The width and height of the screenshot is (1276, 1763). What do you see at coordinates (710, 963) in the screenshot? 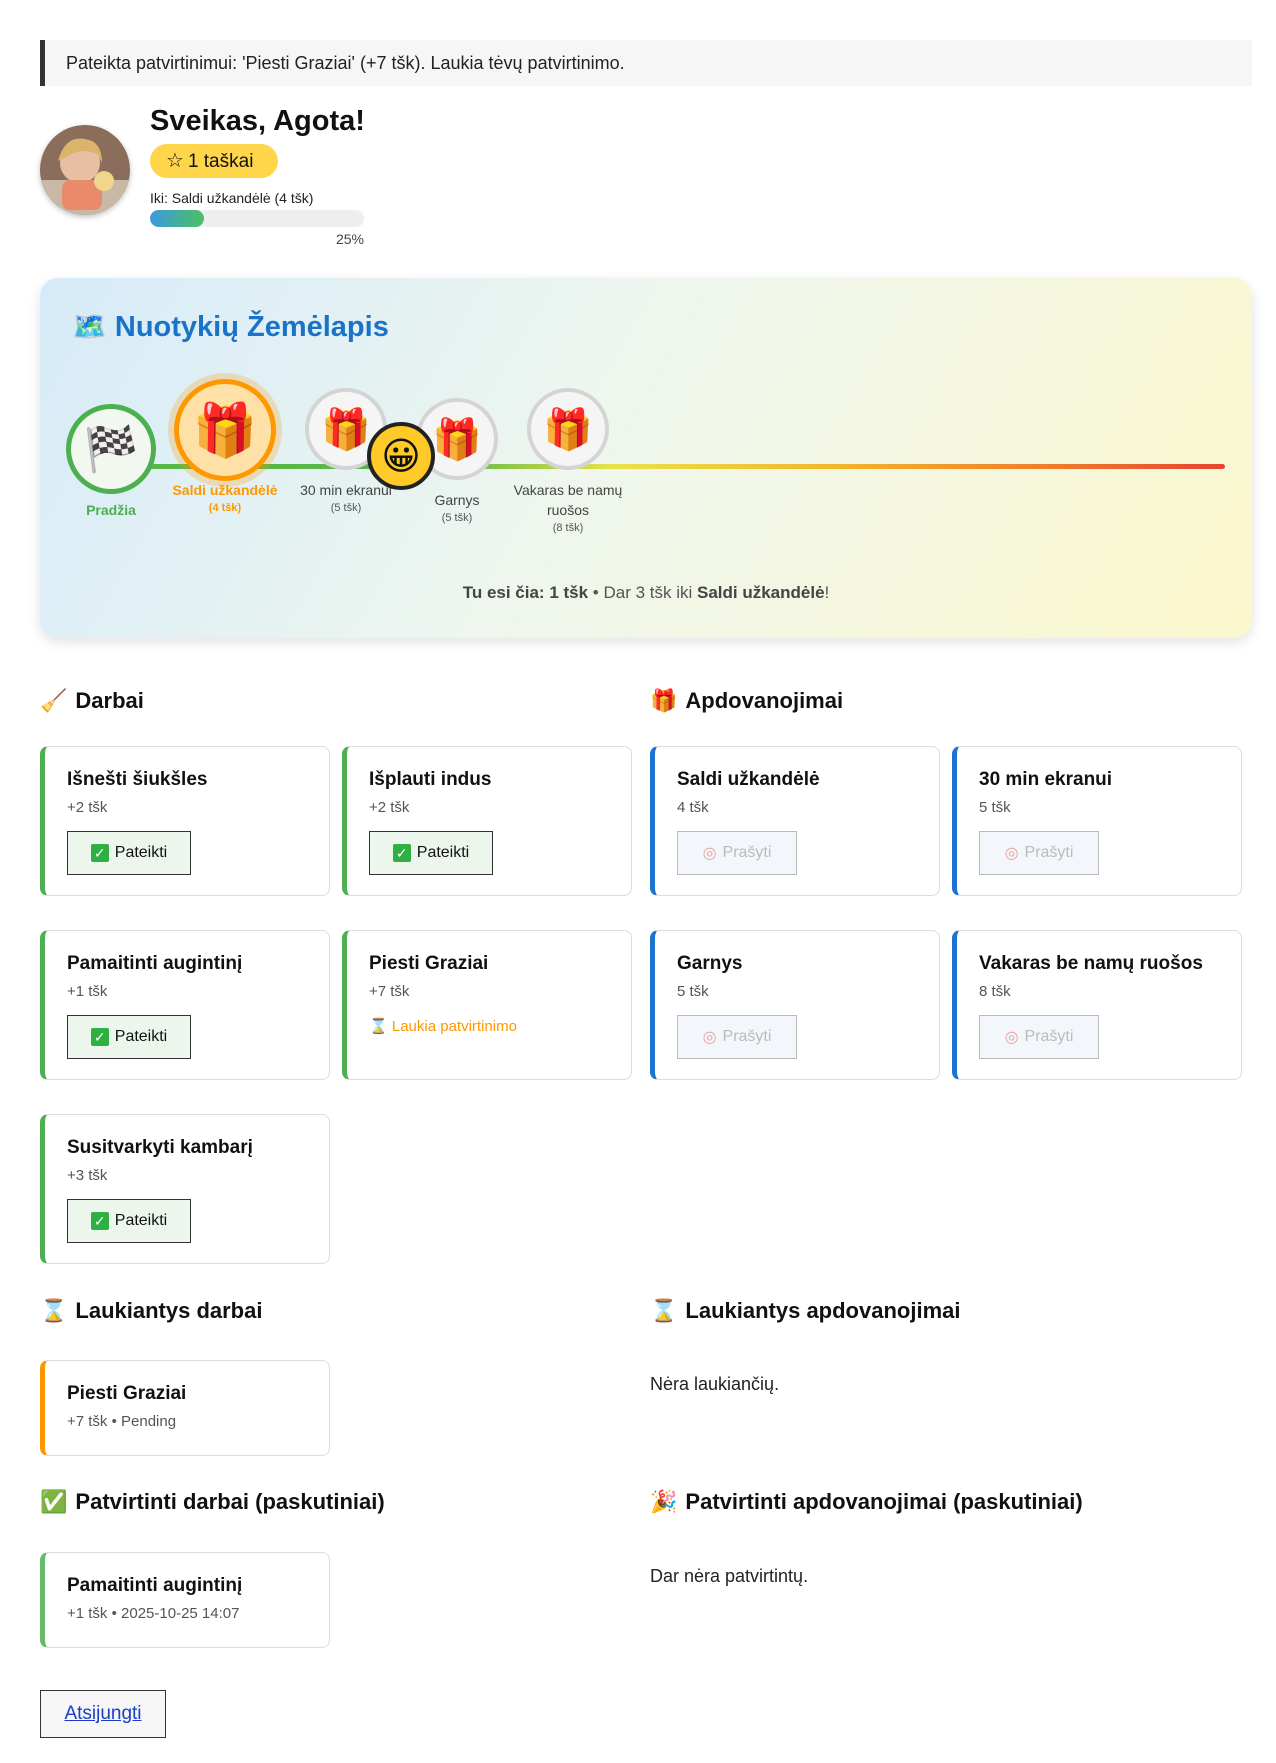
I see `reward-title: Garnys` at bounding box center [710, 963].